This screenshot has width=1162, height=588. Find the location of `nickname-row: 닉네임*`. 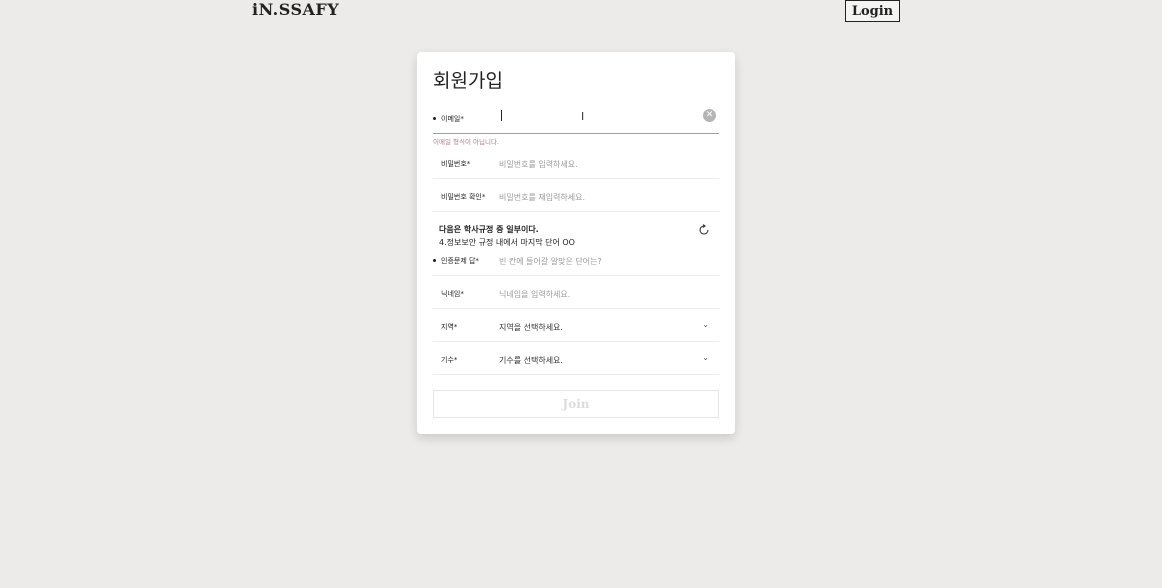

nickname-row: 닉네임* is located at coordinates (576, 295).